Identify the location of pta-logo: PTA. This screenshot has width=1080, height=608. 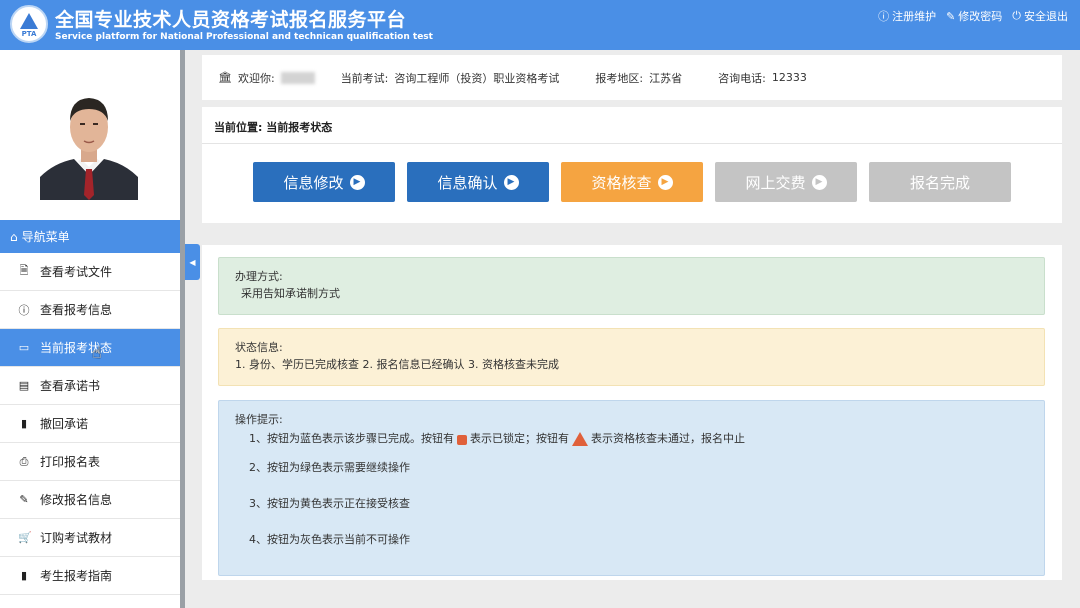
(29, 24).